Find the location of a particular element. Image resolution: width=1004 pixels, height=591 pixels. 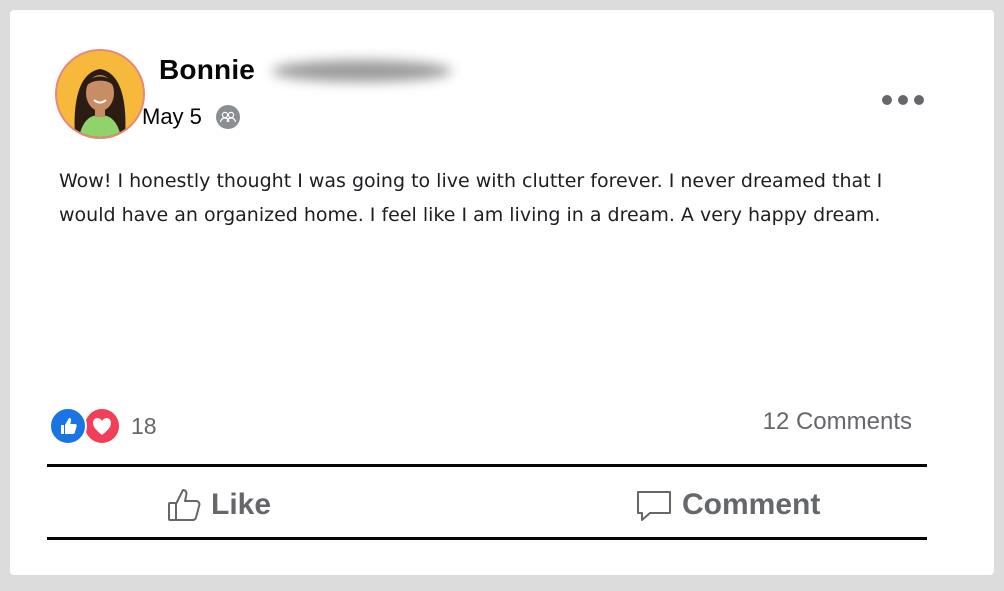

reaction-count: 18 is located at coordinates (144, 425).